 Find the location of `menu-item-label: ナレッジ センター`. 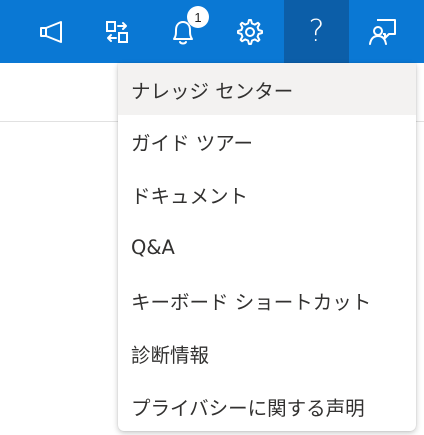

menu-item-label: ナレッジ センター is located at coordinates (212, 91).